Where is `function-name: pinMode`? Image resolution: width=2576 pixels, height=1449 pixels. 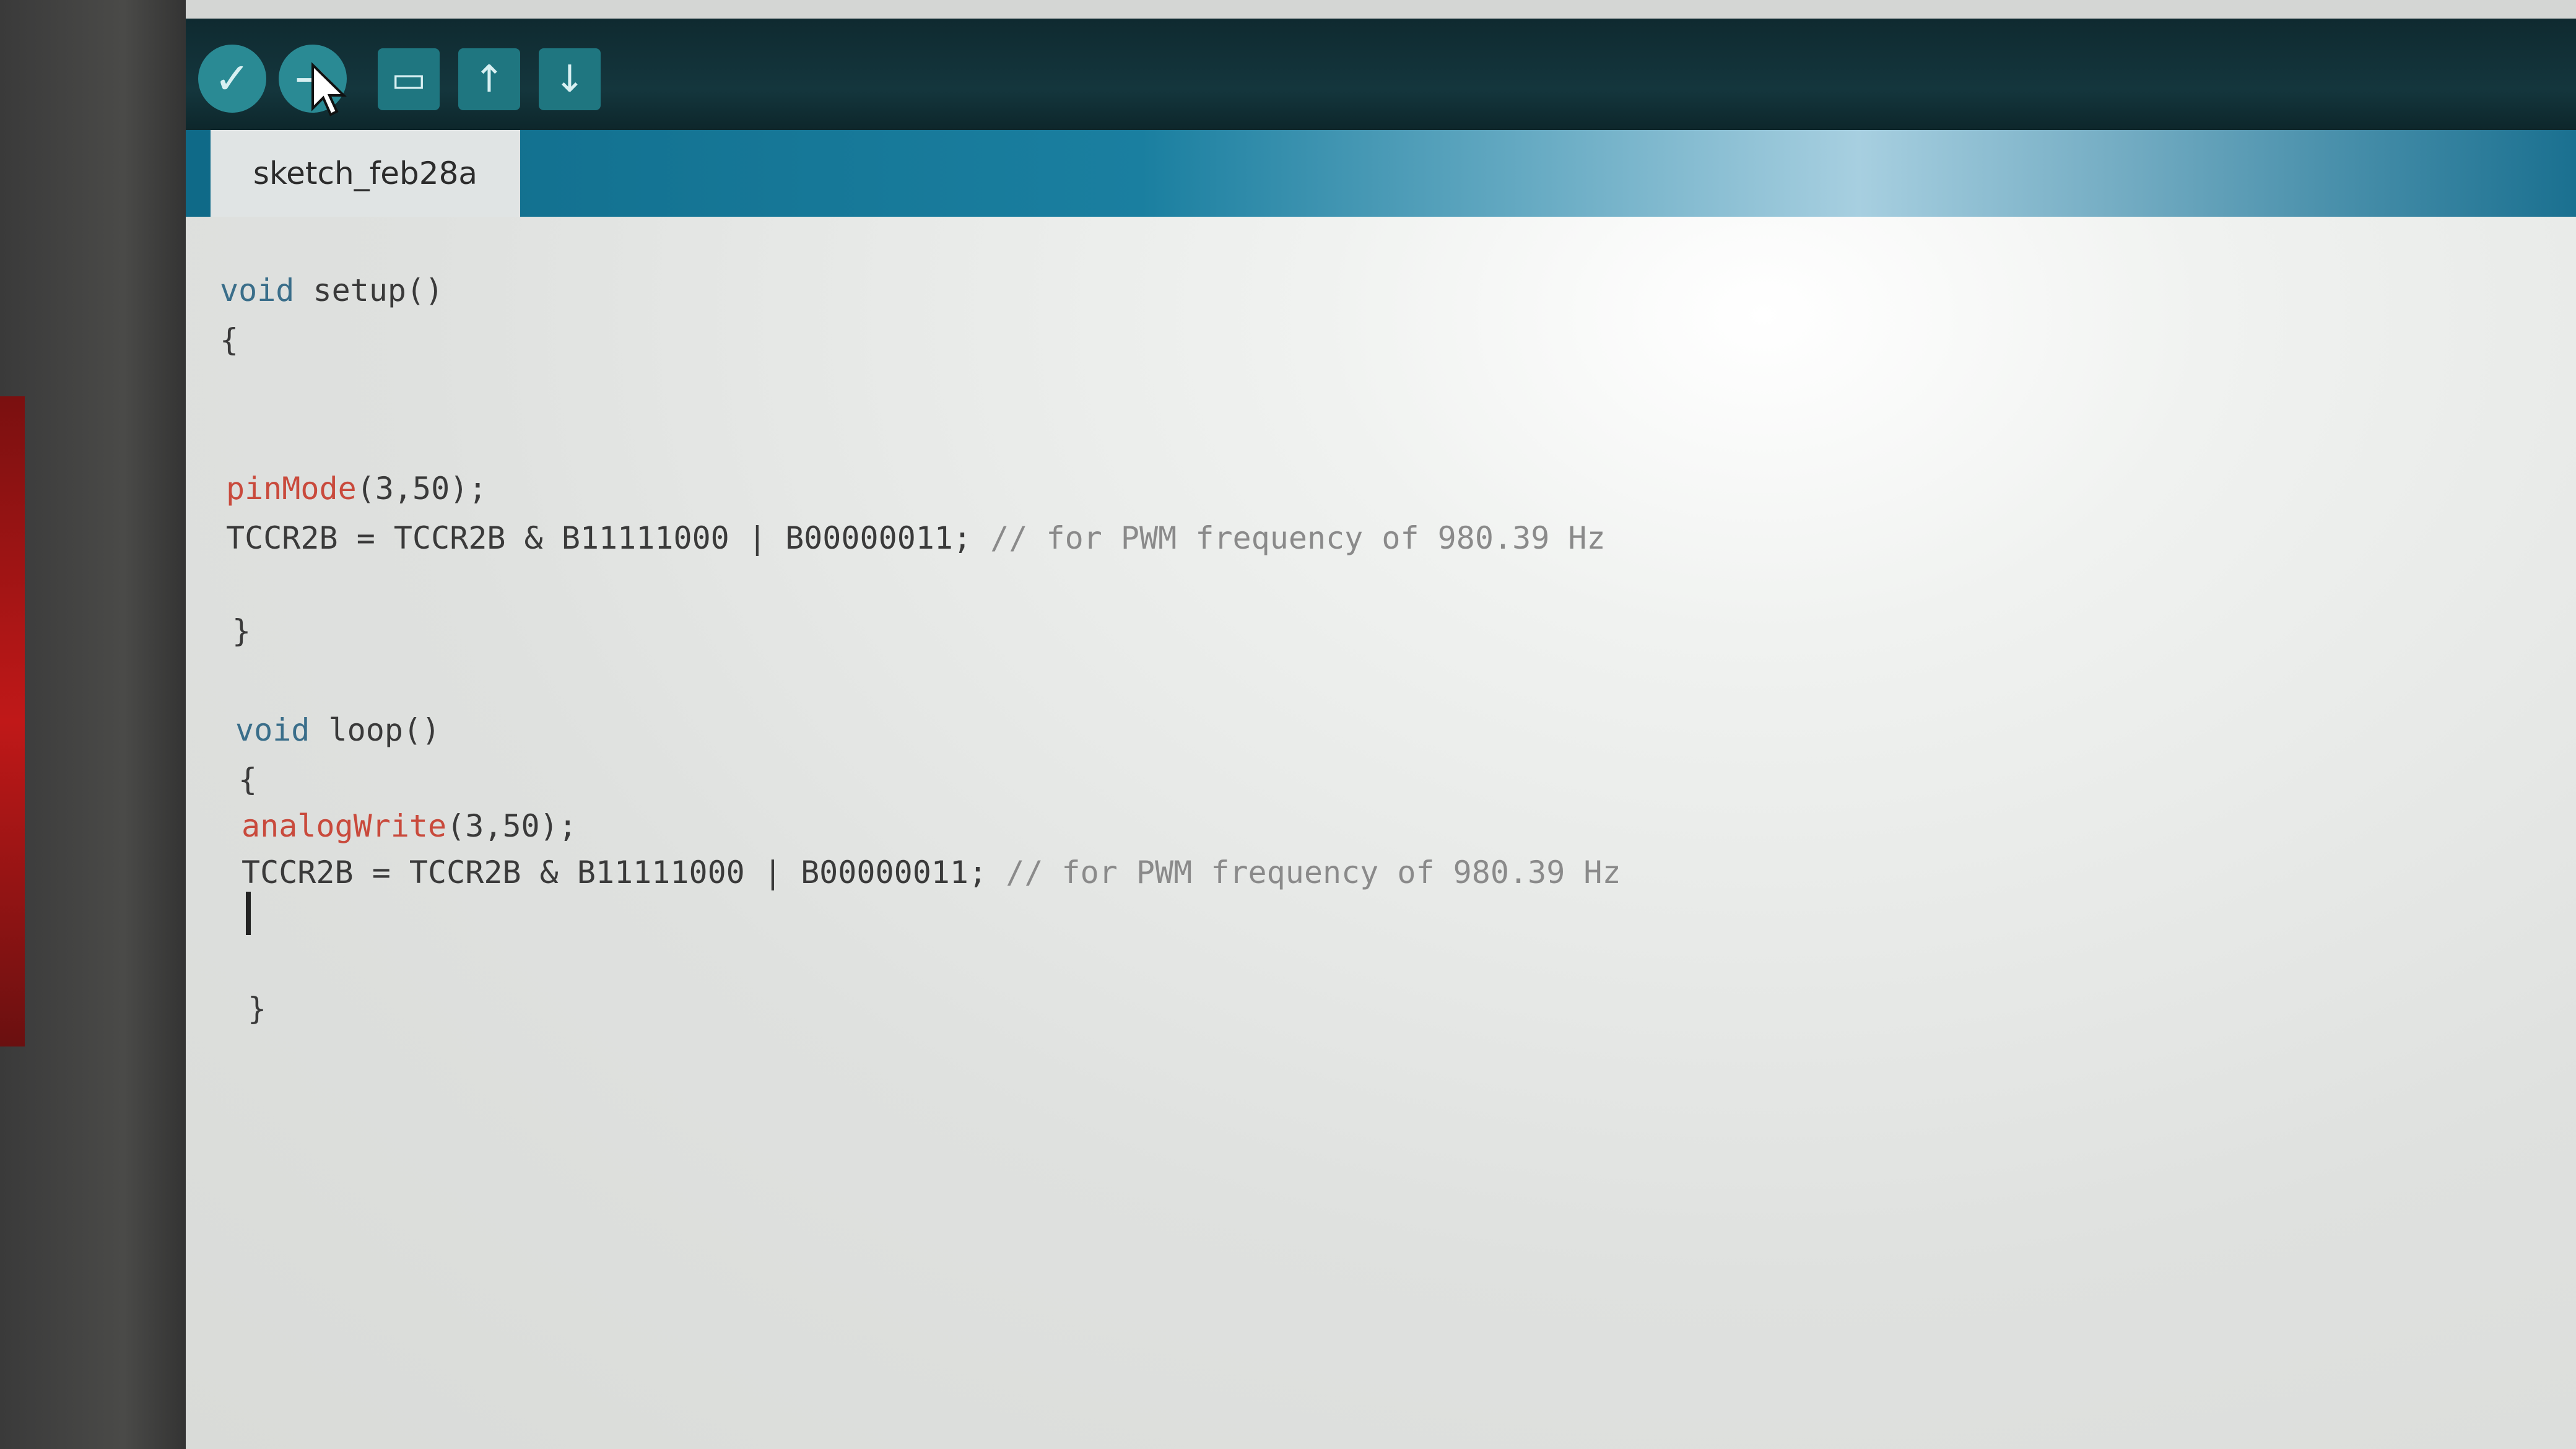 function-name: pinMode is located at coordinates (291, 489).